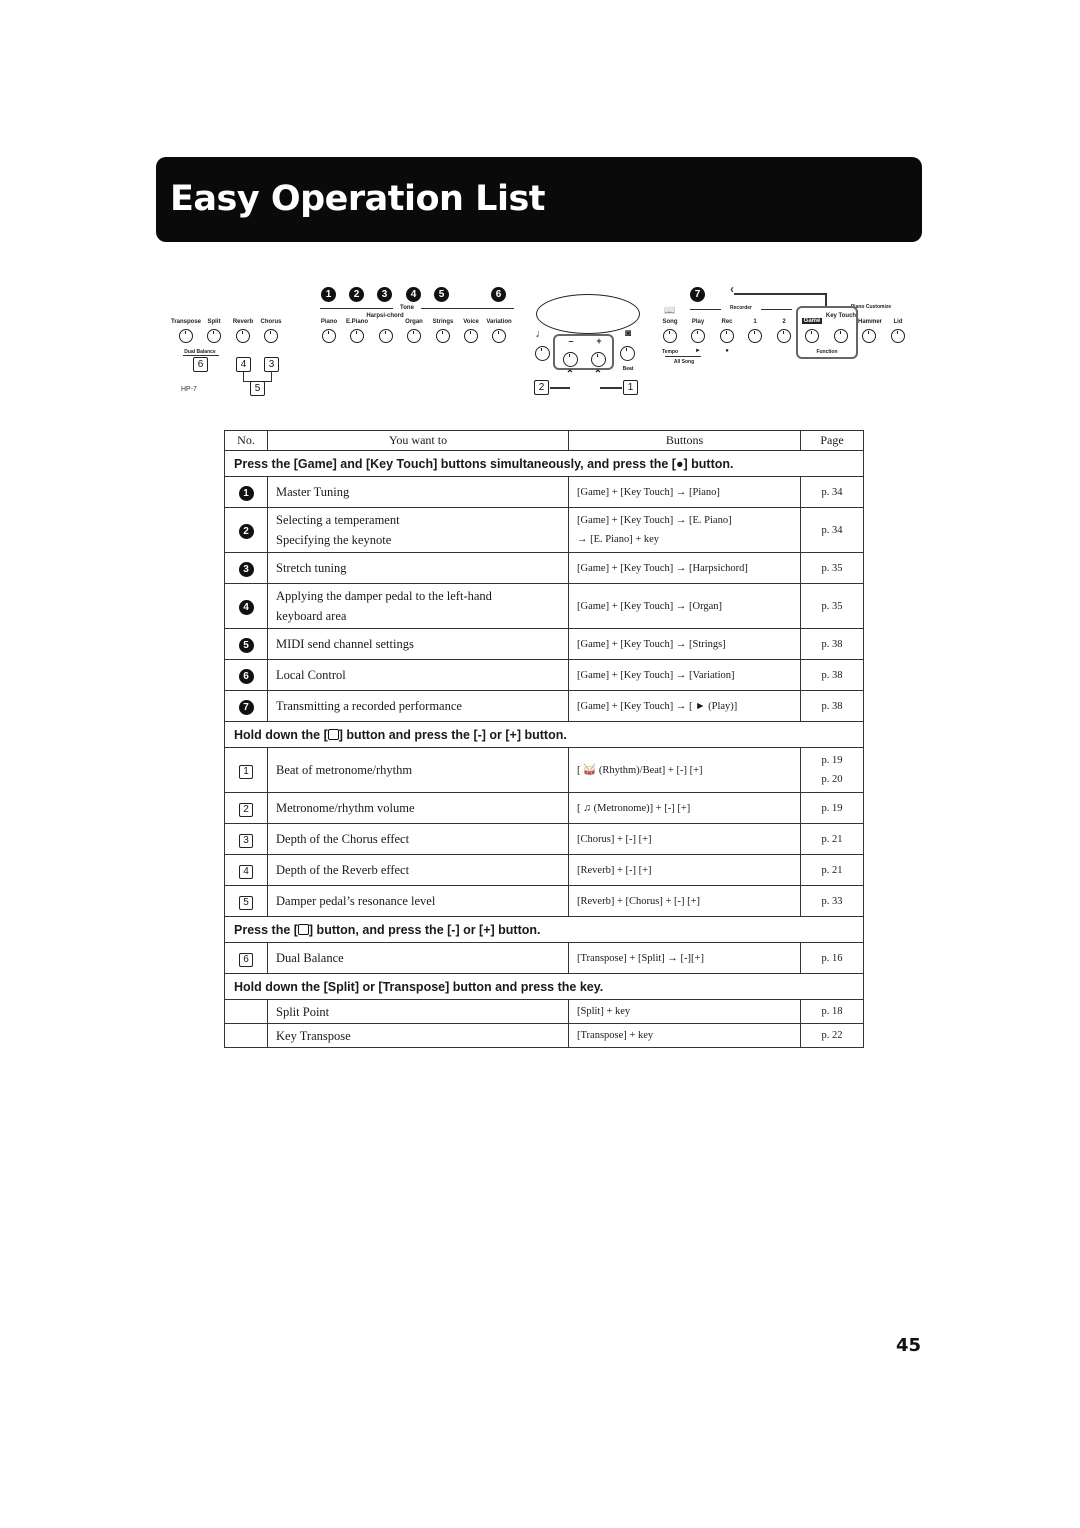 The width and height of the screenshot is (1080, 1528). I want to click on strings-button, so click(443, 336).